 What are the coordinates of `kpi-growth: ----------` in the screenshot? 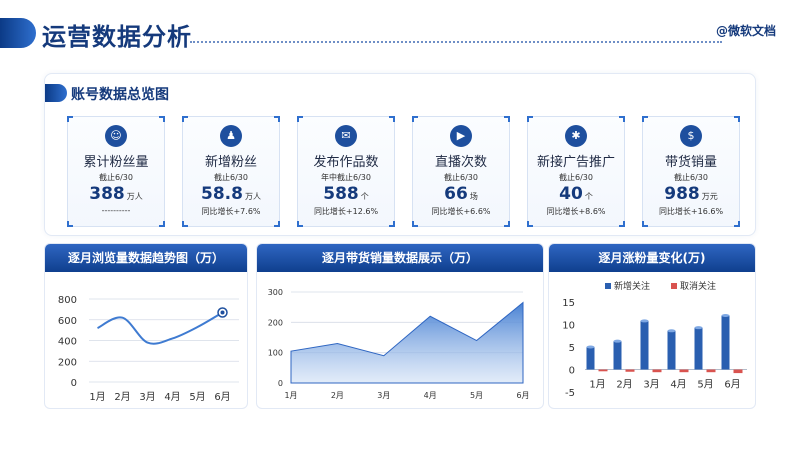 It's located at (116, 210).